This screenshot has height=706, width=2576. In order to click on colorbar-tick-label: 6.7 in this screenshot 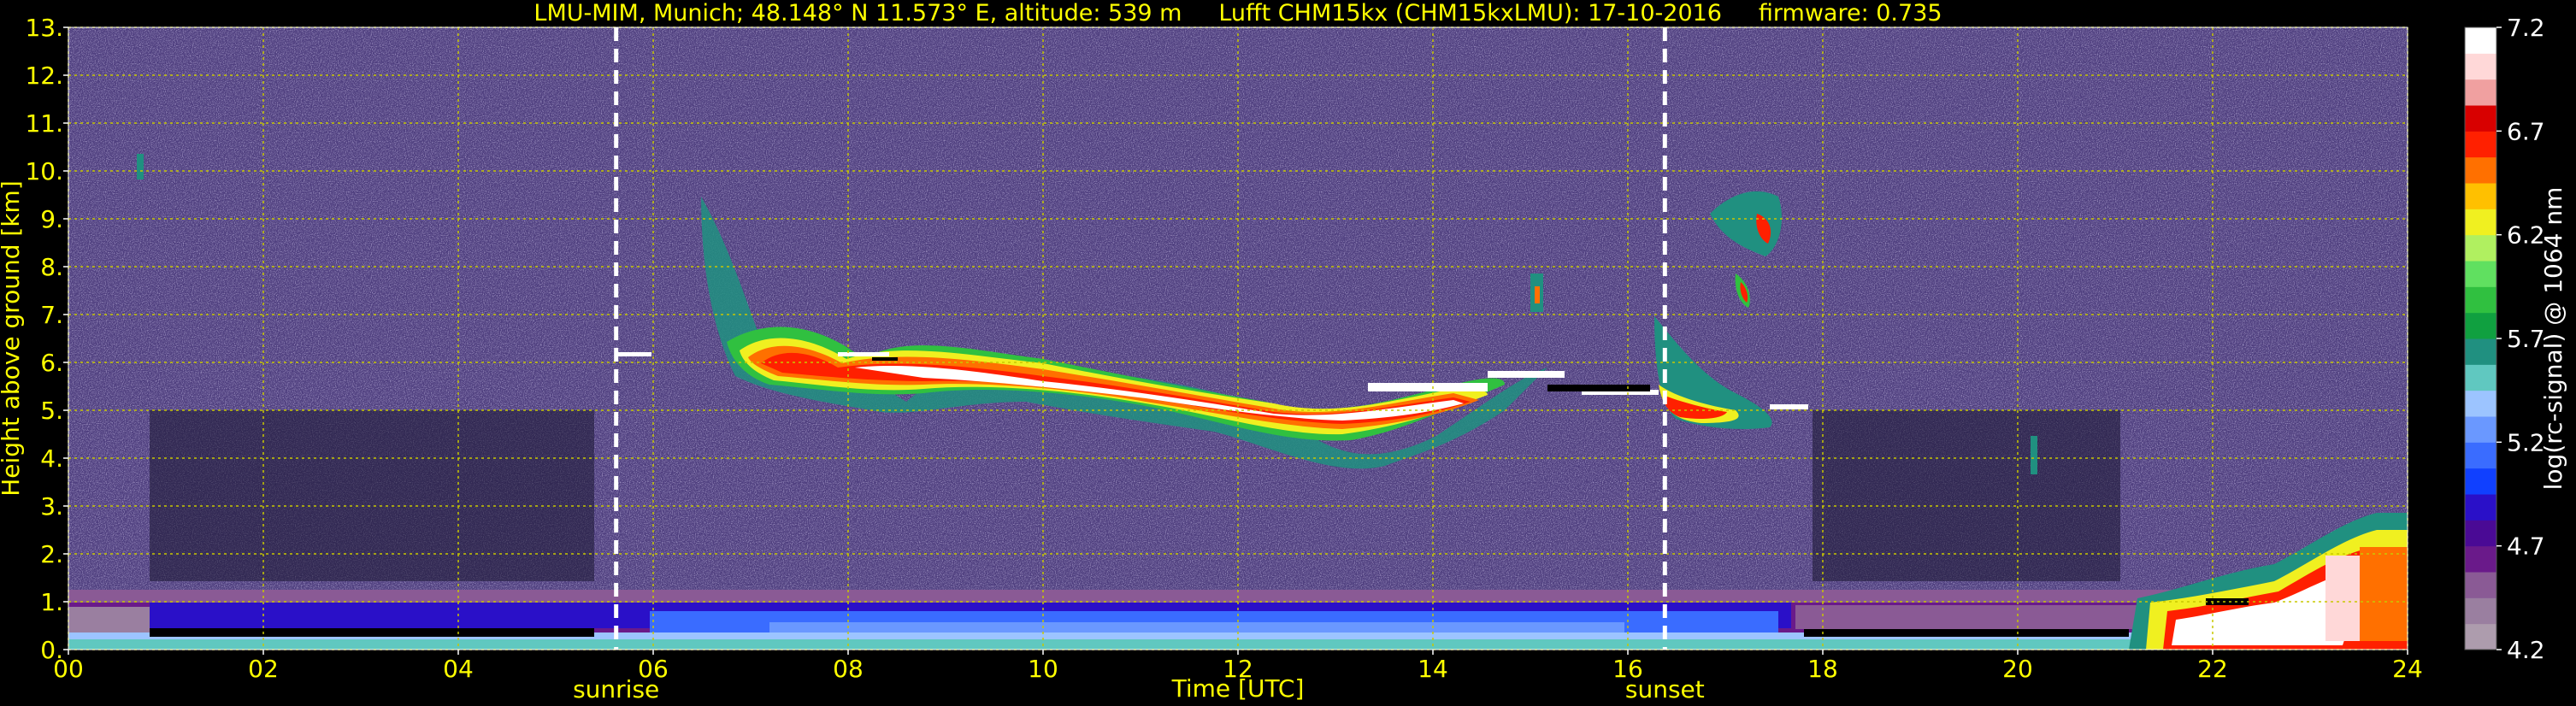, I will do `click(2526, 131)`.